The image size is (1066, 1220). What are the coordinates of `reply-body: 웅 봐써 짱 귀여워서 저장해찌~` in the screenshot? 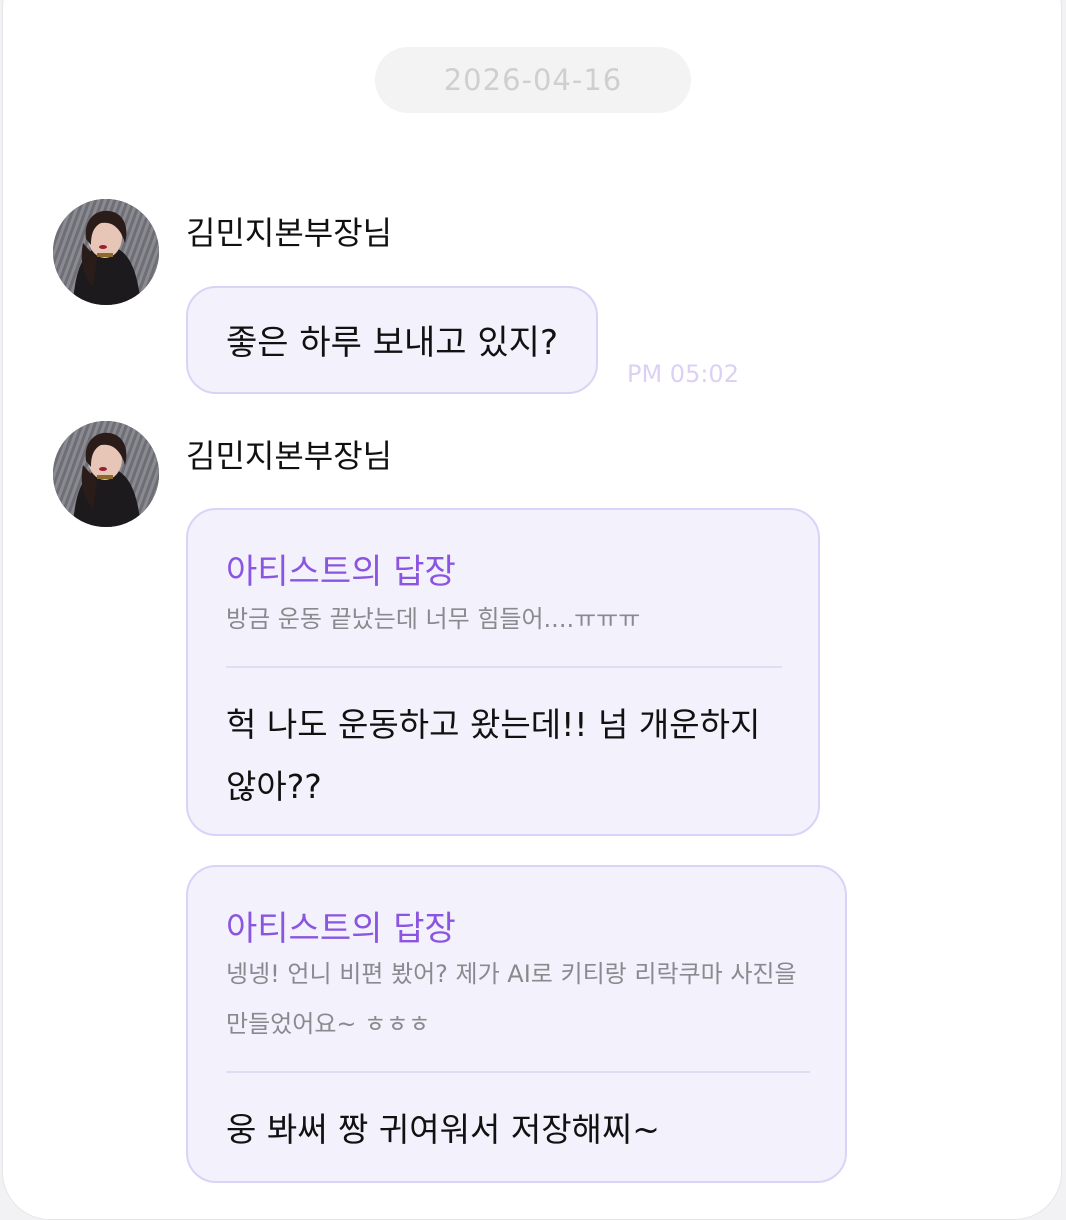 It's located at (443, 1129).